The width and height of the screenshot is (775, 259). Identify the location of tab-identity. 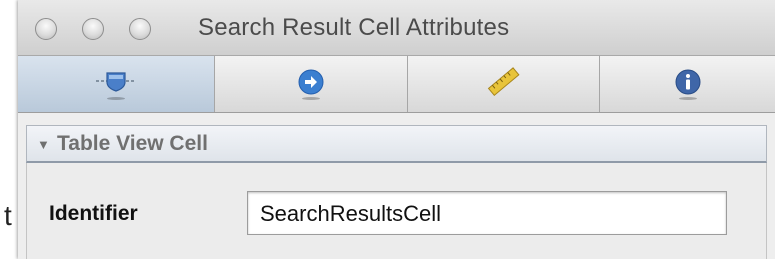
(687, 84).